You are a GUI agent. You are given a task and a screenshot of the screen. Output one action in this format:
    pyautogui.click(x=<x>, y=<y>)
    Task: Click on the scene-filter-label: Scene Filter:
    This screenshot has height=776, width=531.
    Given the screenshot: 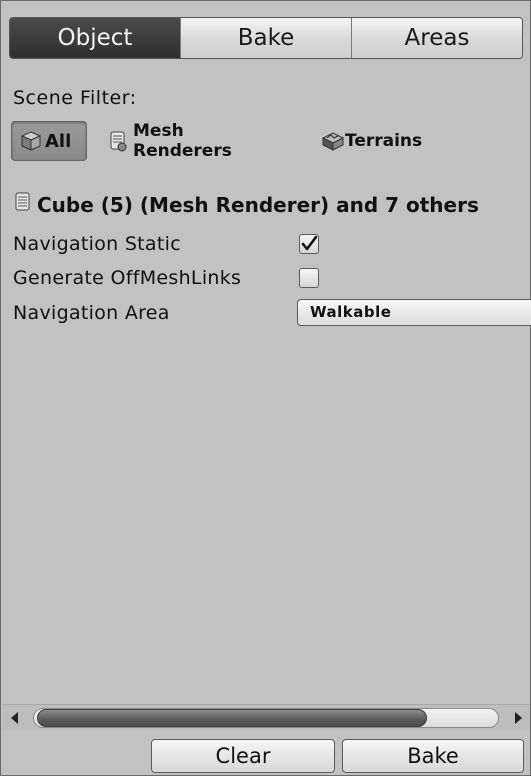 What is the action you would take?
    pyautogui.click(x=75, y=98)
    